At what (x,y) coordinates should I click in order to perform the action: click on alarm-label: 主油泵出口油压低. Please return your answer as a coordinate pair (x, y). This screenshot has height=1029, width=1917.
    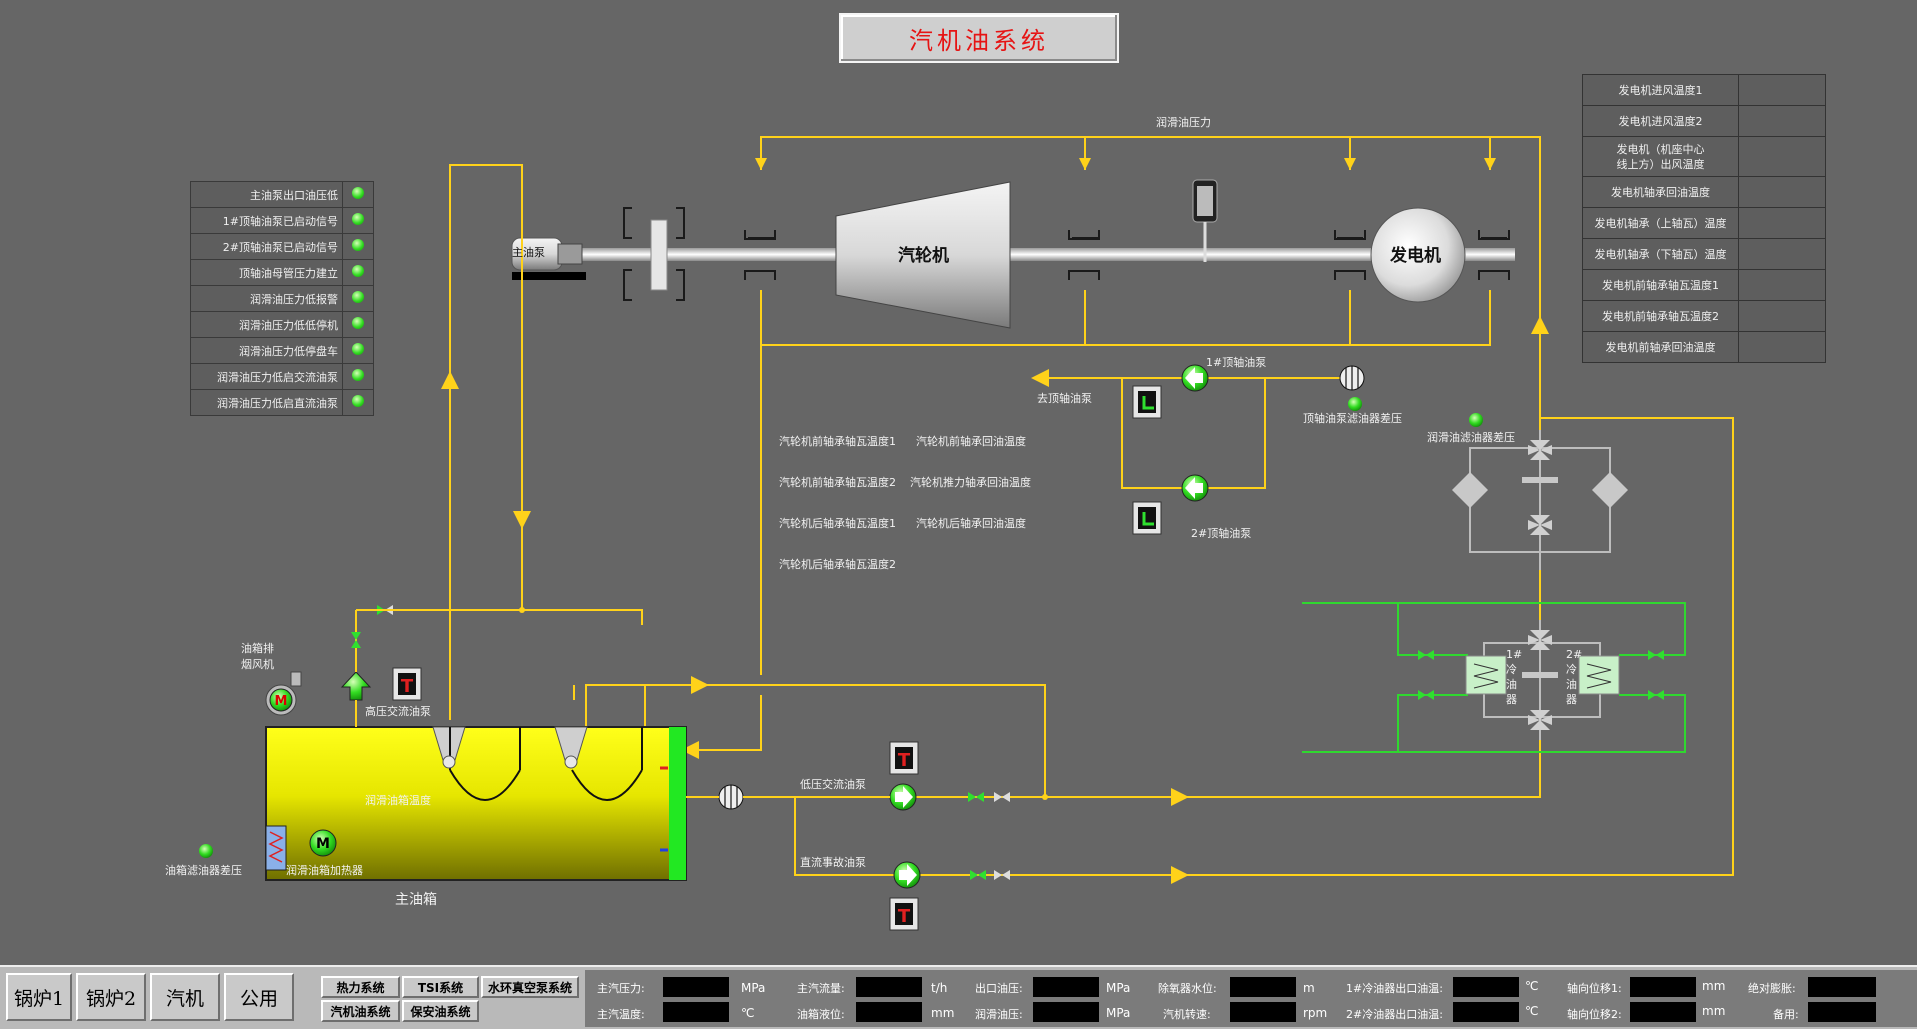
    Looking at the image, I should click on (266, 194).